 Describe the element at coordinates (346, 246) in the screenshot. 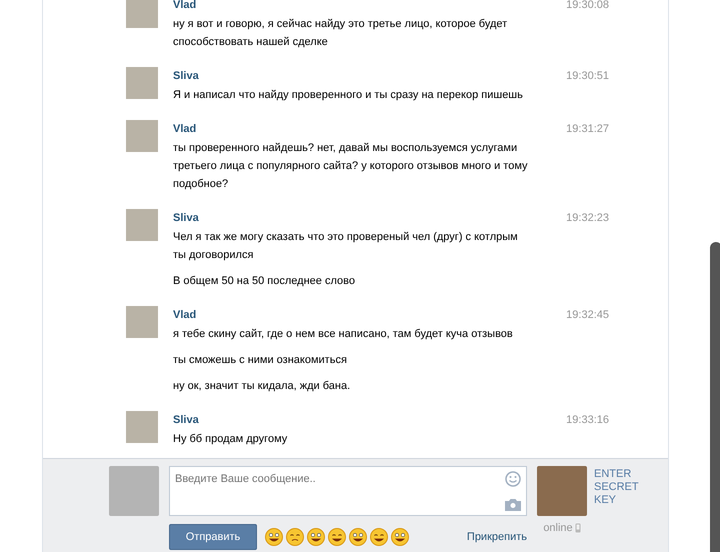

I see `message-text: Чел я так же могу сказать что это провереный чел (друг) с котлрым ты договорился` at that location.